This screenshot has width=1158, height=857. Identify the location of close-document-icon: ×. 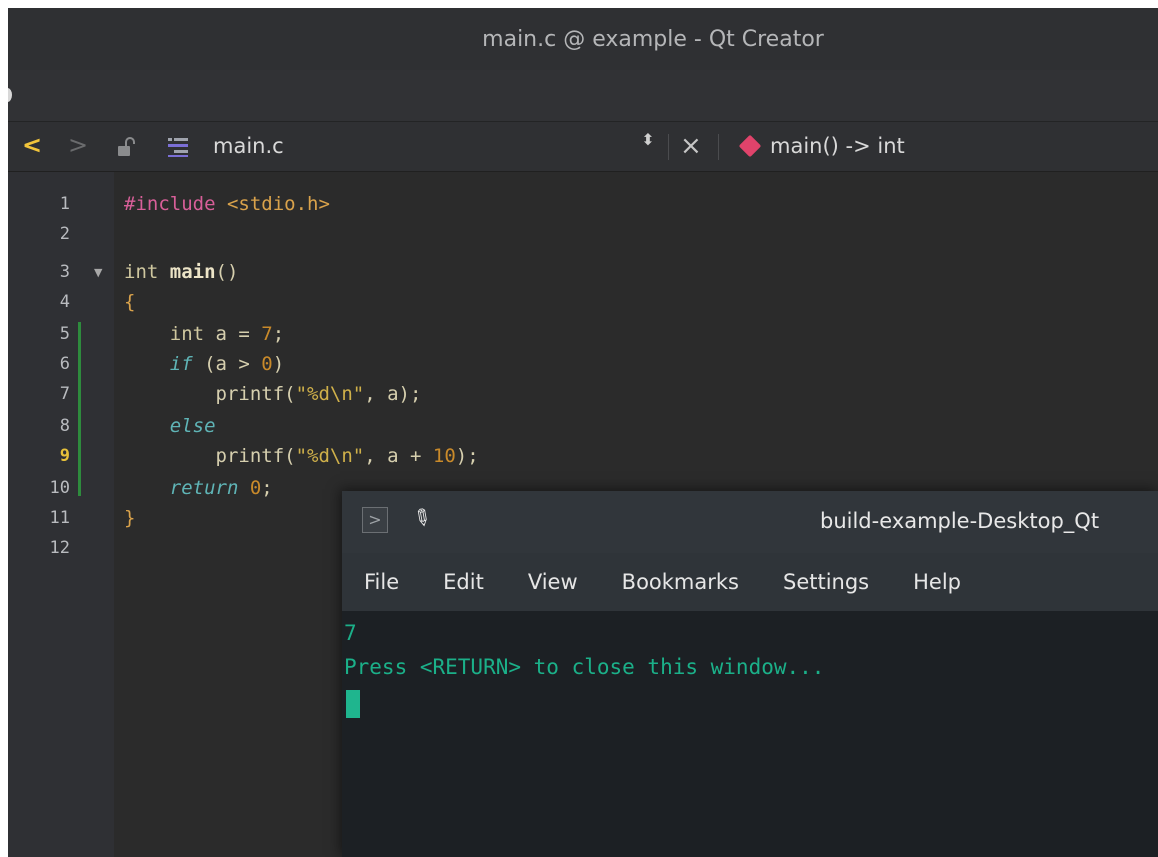
(691, 146).